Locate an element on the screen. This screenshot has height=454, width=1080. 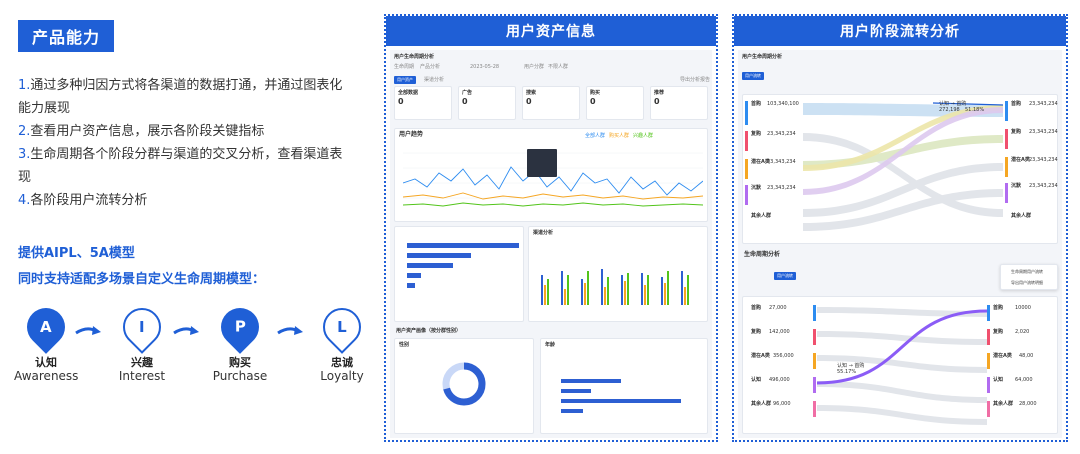
kpi-card: 搜索 0 is located at coordinates (551, 103).